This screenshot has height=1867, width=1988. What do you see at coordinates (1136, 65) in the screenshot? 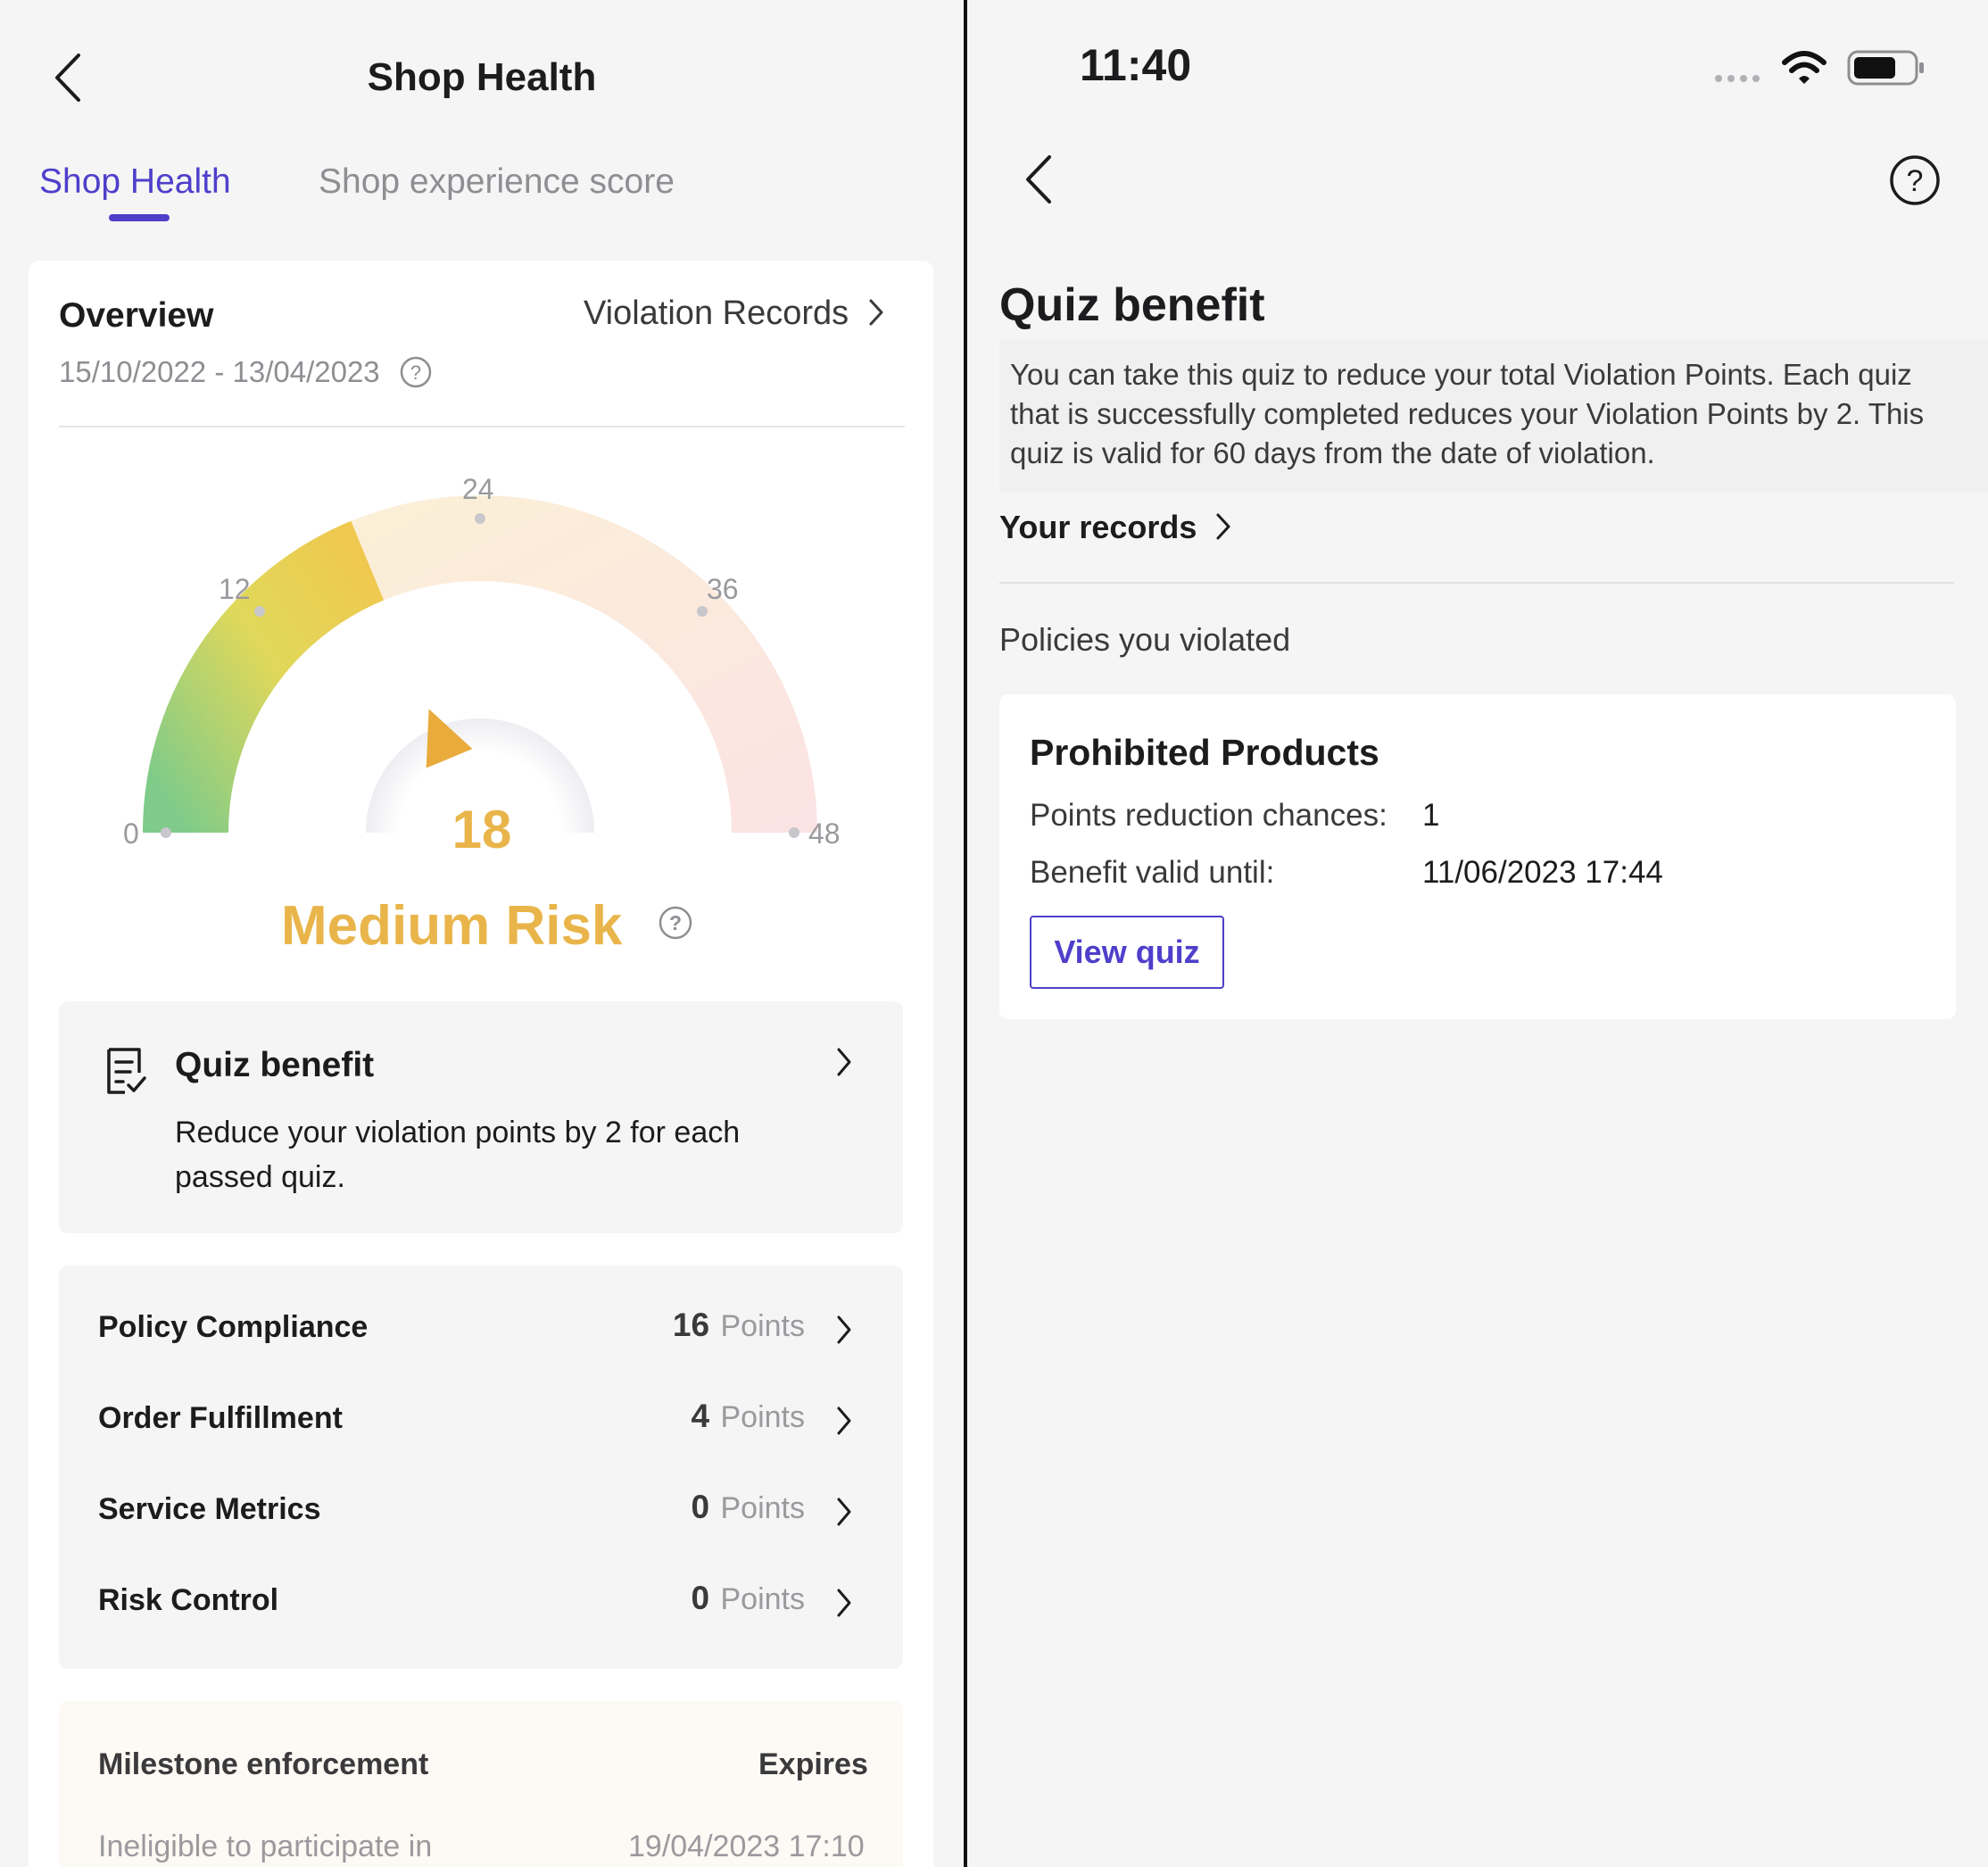
I see `status-bar-time: 11:40` at bounding box center [1136, 65].